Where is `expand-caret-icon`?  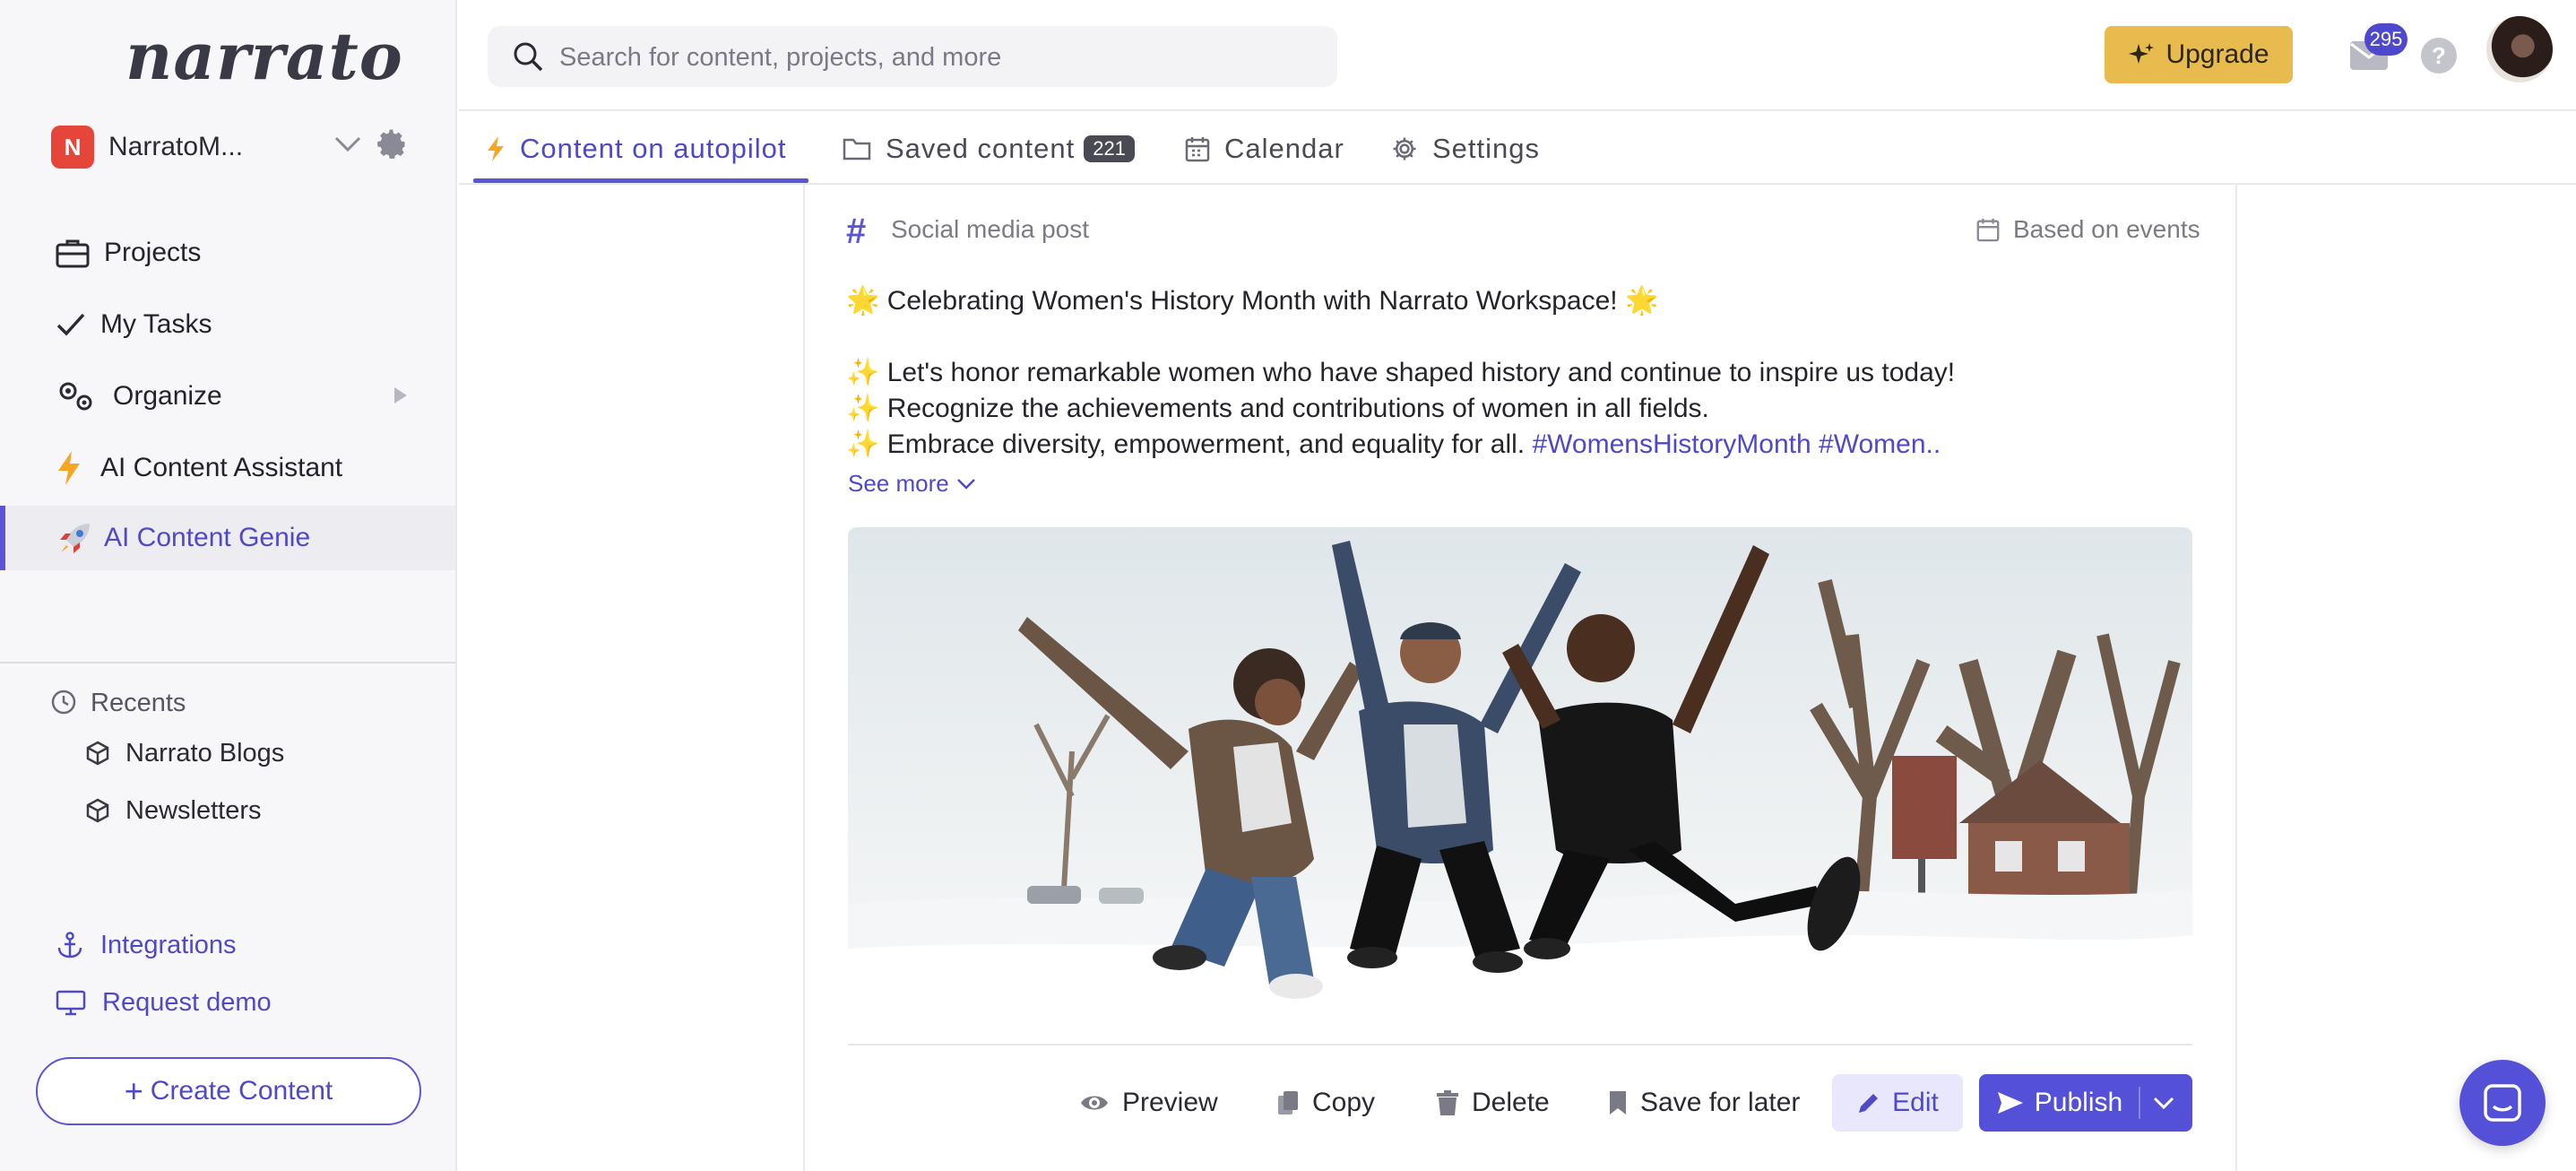
expand-caret-icon is located at coordinates (400, 395).